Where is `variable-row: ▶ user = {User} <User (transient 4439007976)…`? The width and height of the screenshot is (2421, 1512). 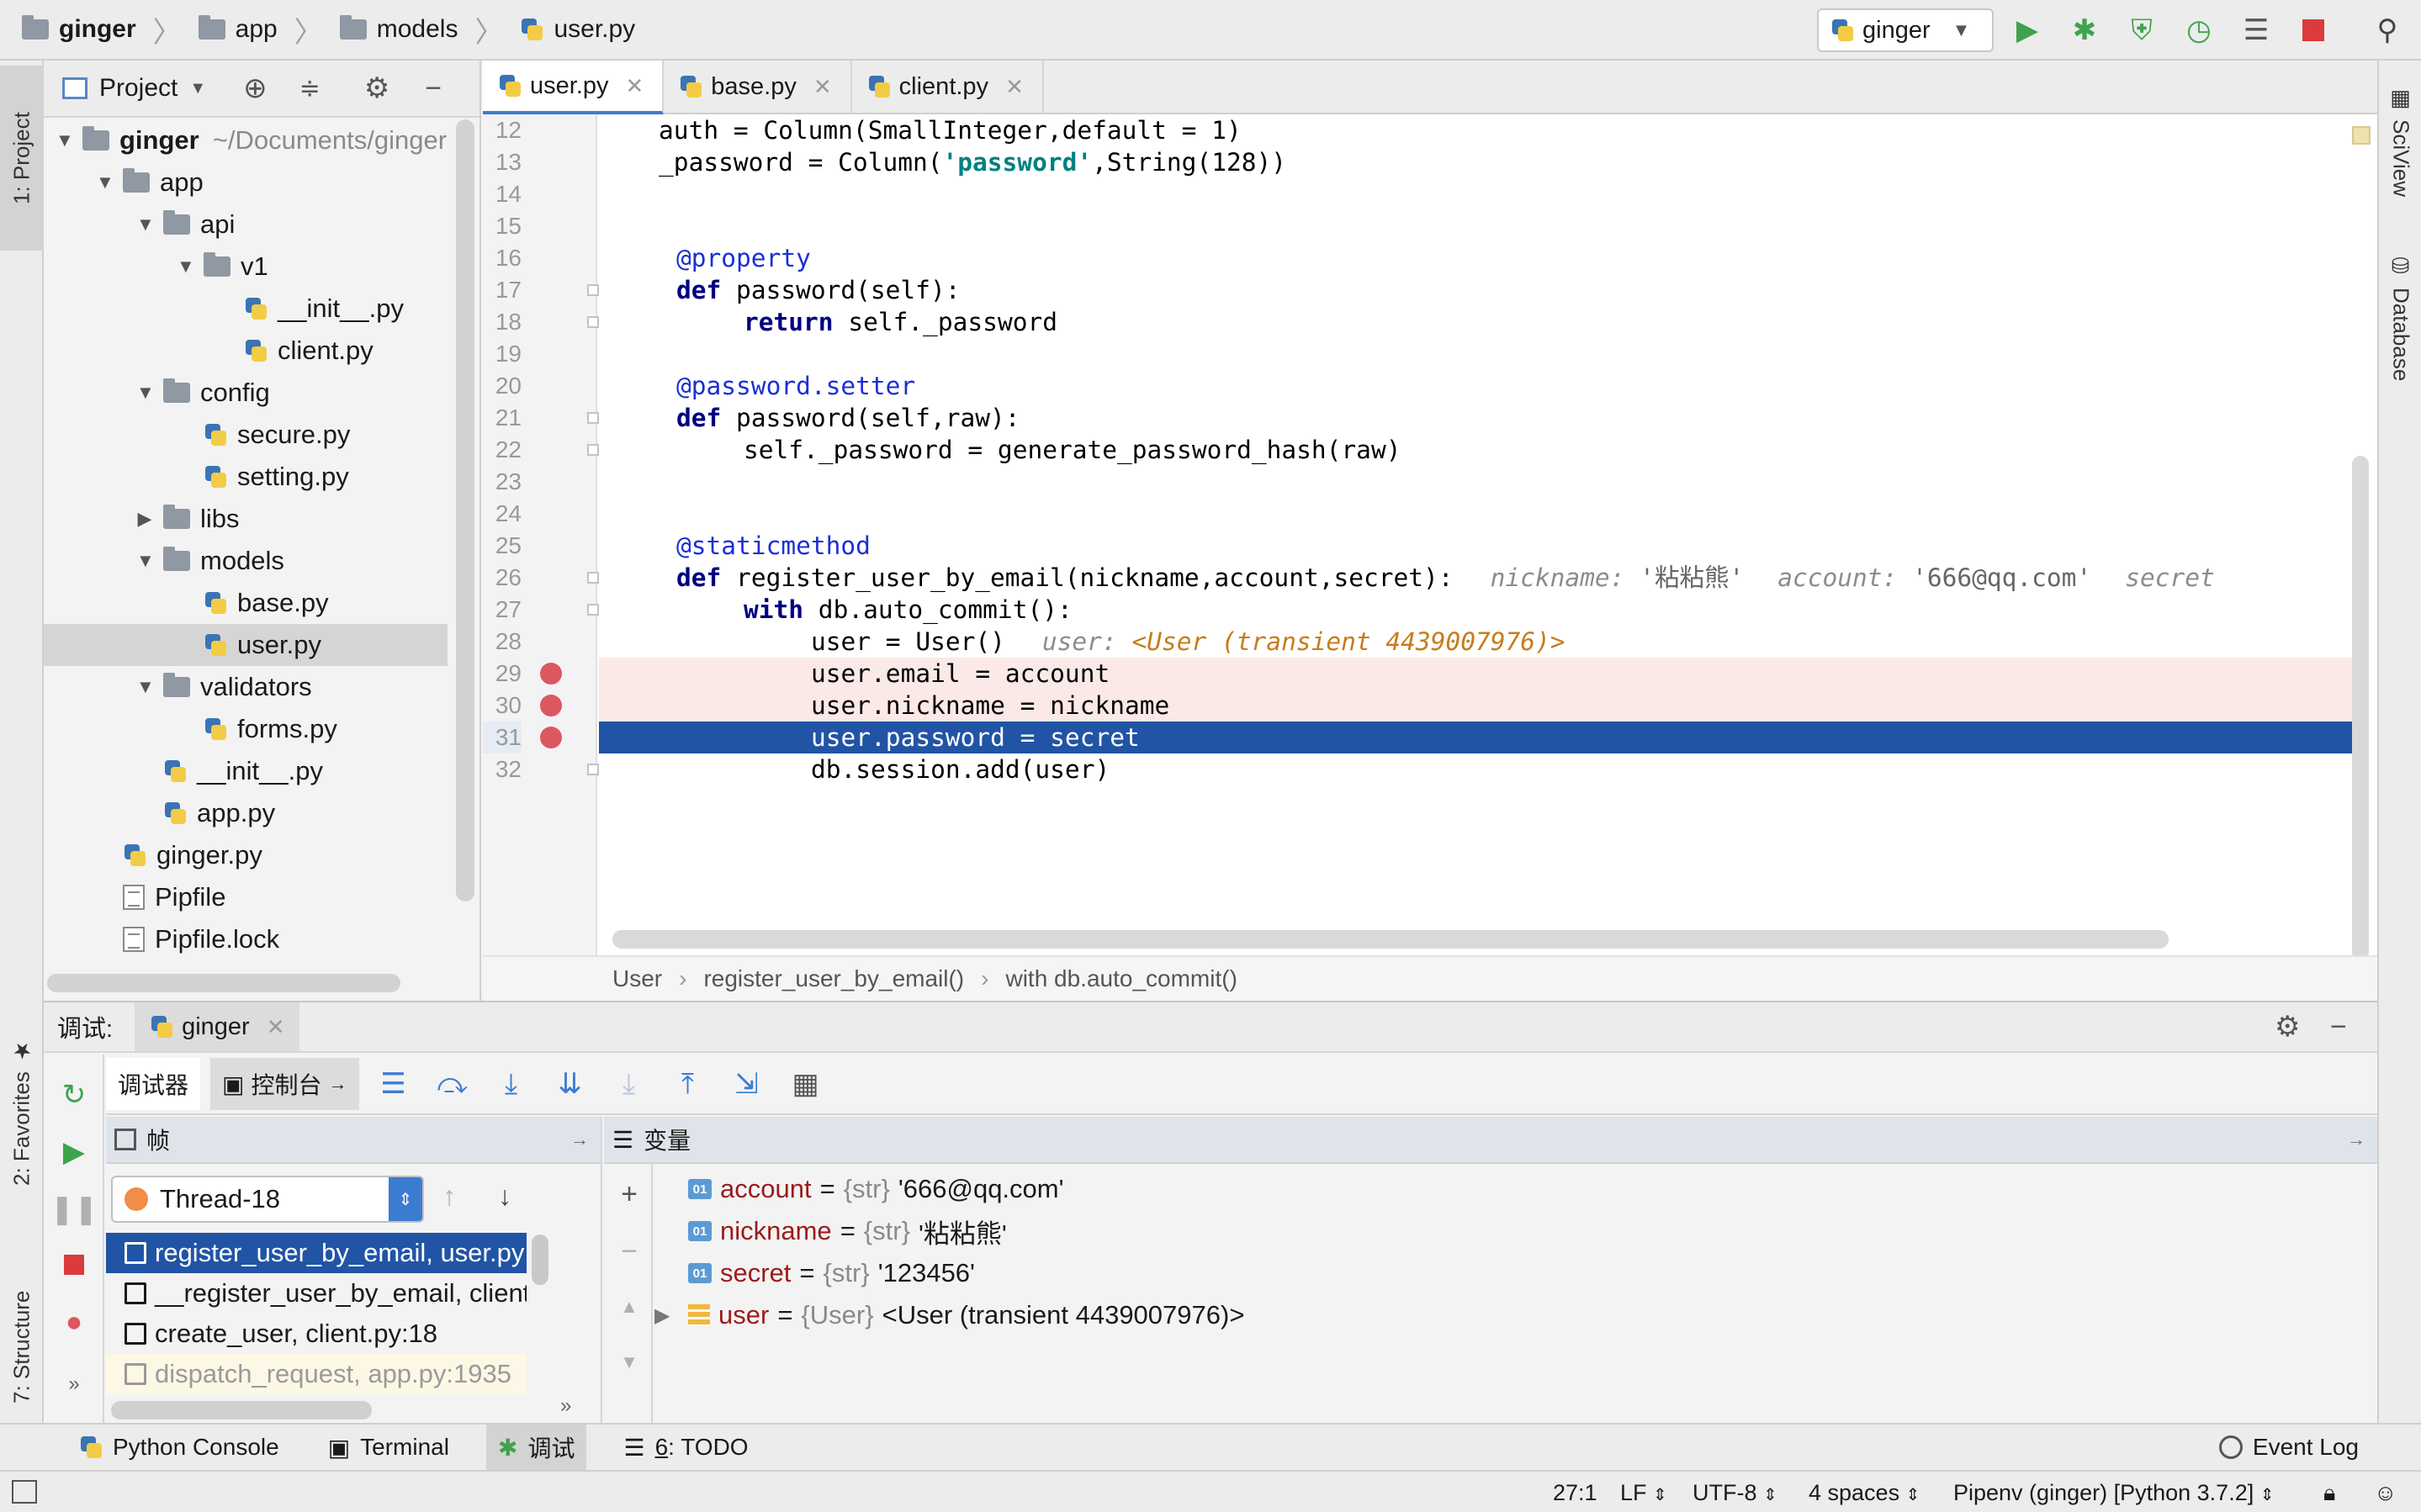 variable-row: ▶ user = {User} <User (transient 4439007976)… is located at coordinates (949, 1315).